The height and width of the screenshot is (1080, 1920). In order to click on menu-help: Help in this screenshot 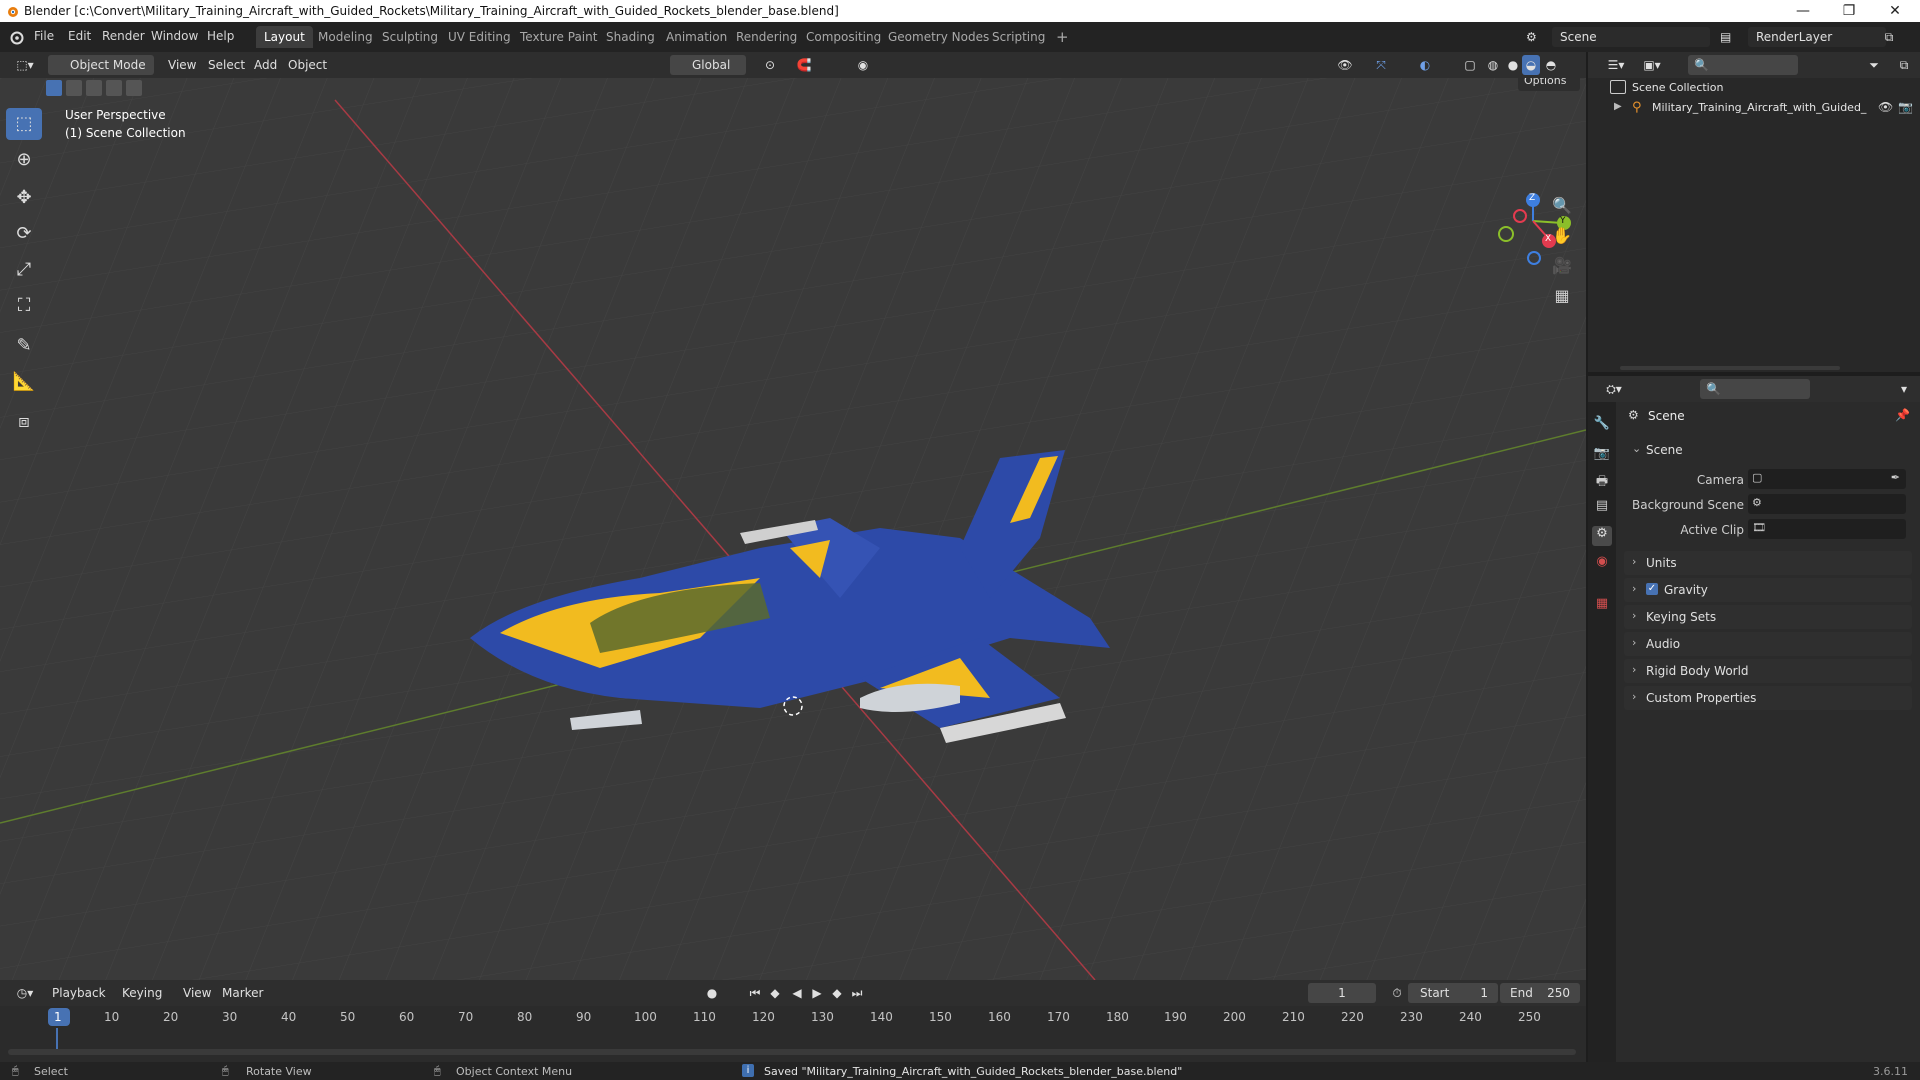, I will do `click(220, 36)`.